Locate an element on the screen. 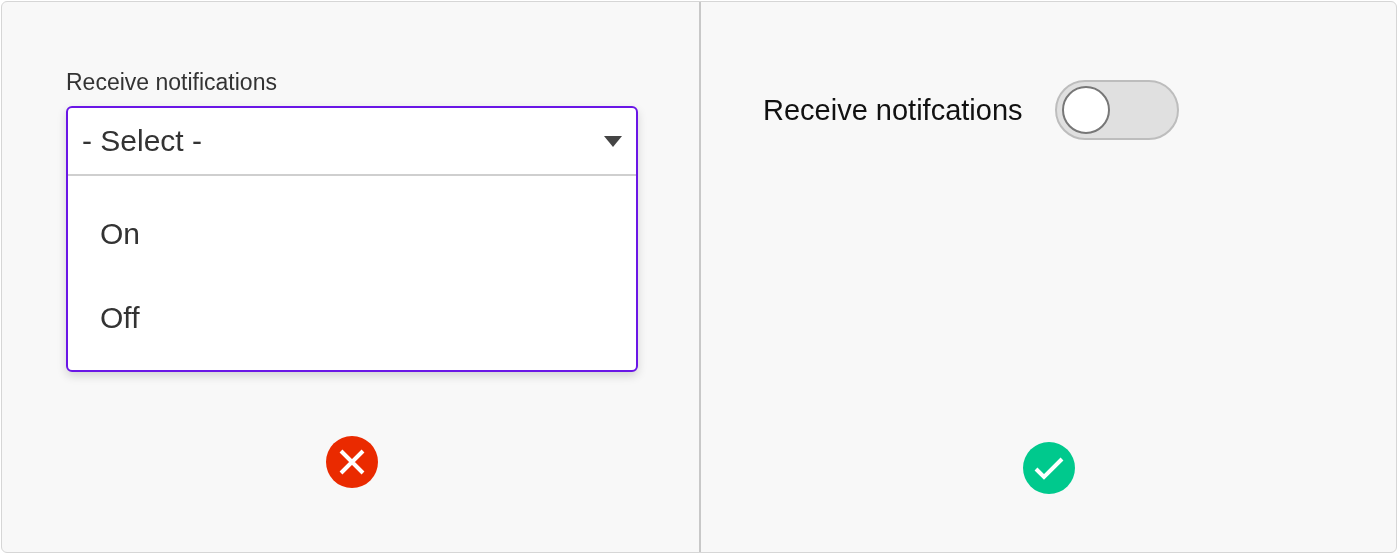  field-label: Receive notifications is located at coordinates (171, 82).